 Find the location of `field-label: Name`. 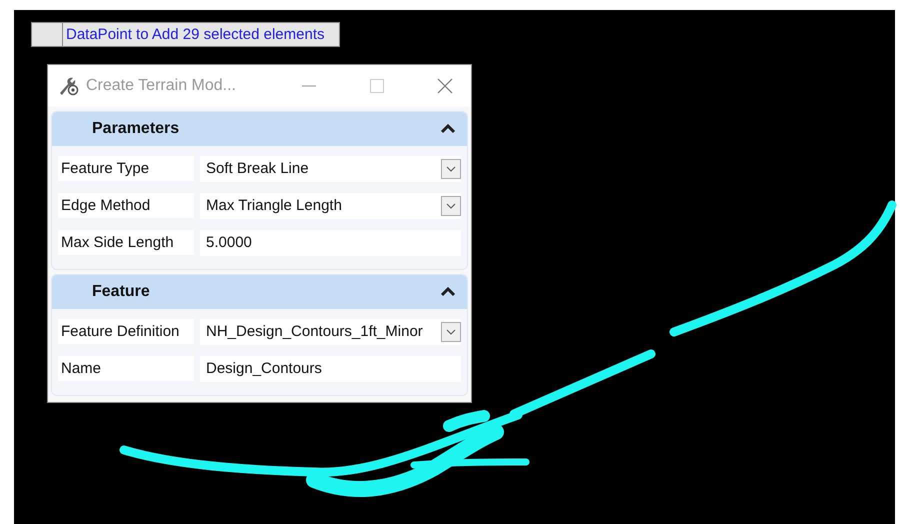

field-label: Name is located at coordinates (126, 368).